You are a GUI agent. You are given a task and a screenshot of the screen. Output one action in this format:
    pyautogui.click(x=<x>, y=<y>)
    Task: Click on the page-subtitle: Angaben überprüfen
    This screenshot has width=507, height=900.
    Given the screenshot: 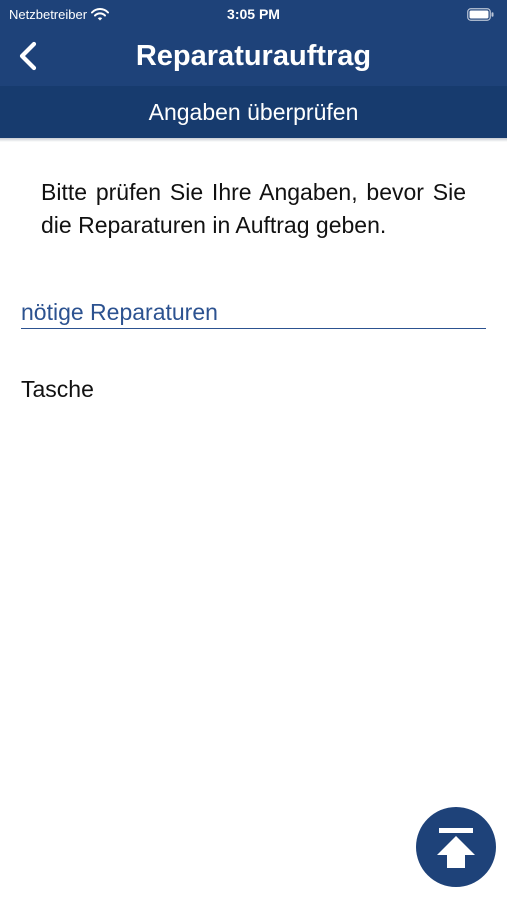 What is the action you would take?
    pyautogui.click(x=253, y=111)
    